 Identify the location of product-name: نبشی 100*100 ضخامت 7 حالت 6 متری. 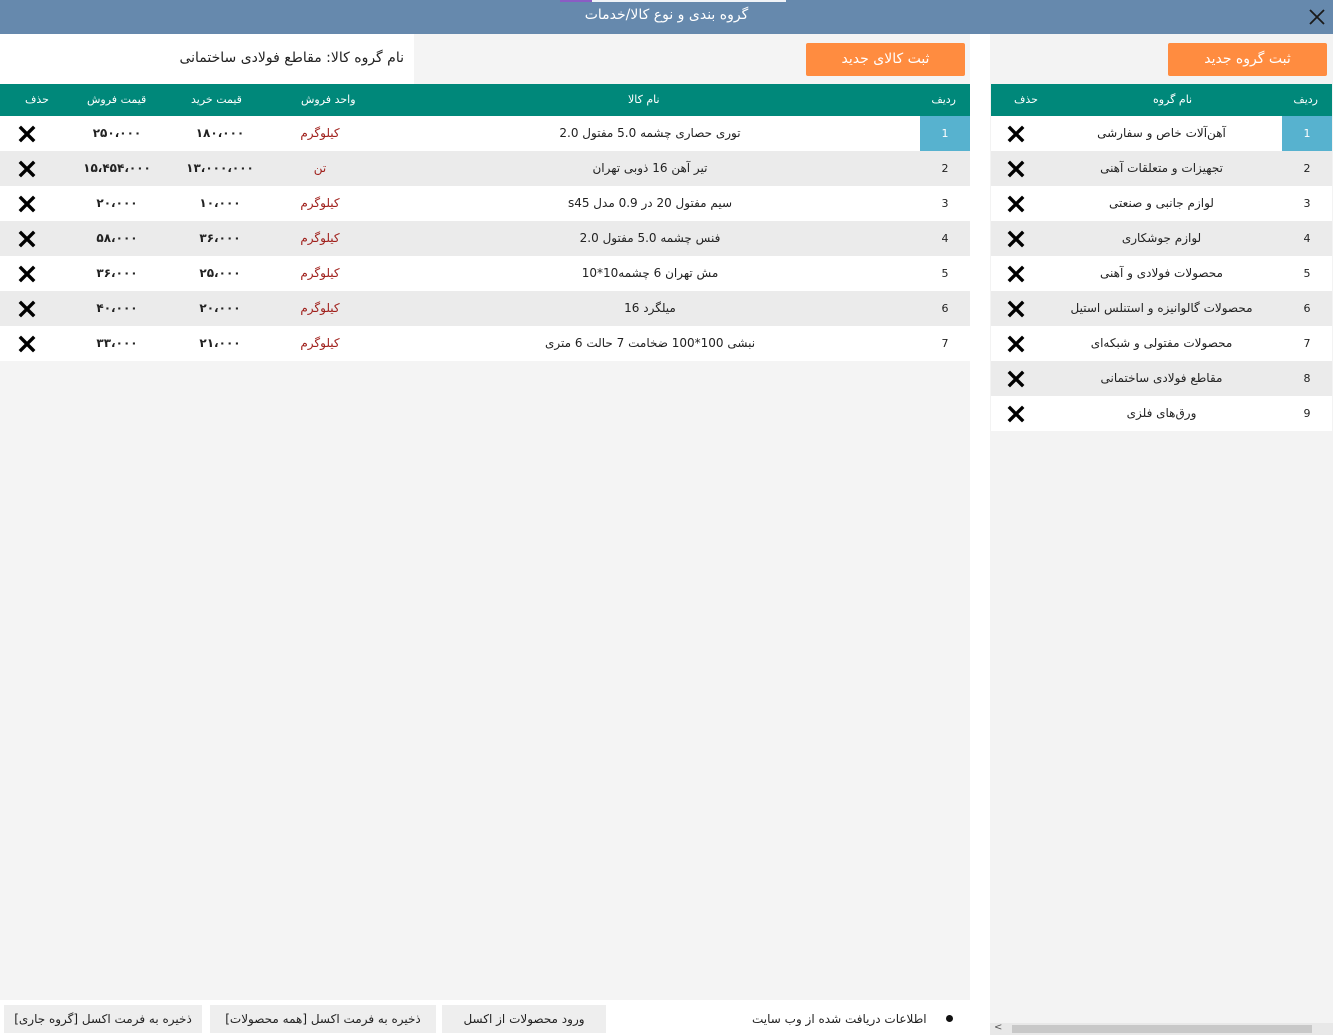
(650, 343).